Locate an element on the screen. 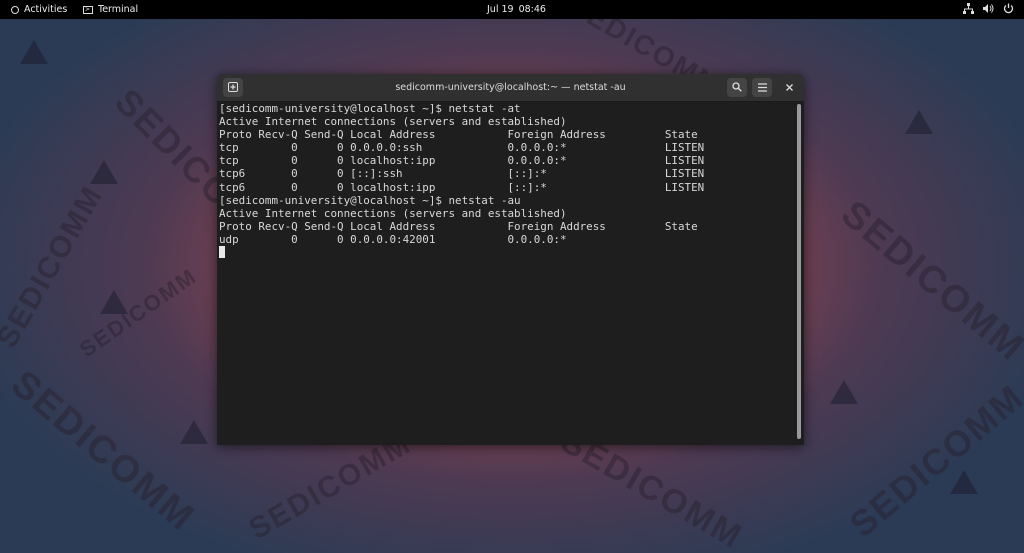 The image size is (1024, 553). clock: Jul 19 08:46 is located at coordinates (516, 9).